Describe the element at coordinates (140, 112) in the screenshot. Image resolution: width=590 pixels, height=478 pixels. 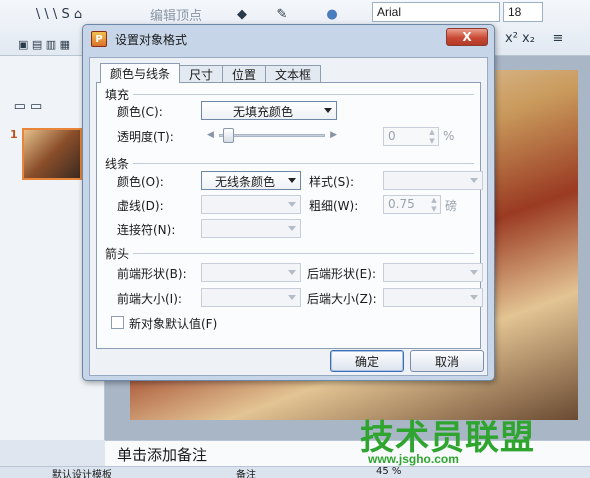
I see `fill-color-label: 颜色(C):` at that location.